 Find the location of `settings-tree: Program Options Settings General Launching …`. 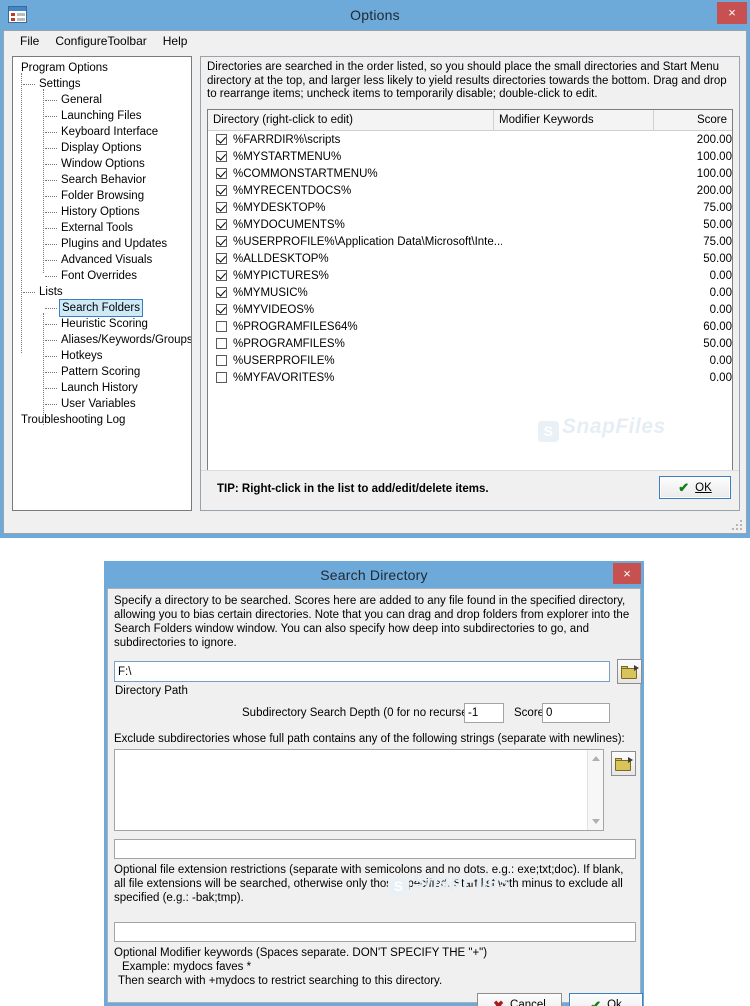

settings-tree: Program Options Settings General Launching … is located at coordinates (102, 283).